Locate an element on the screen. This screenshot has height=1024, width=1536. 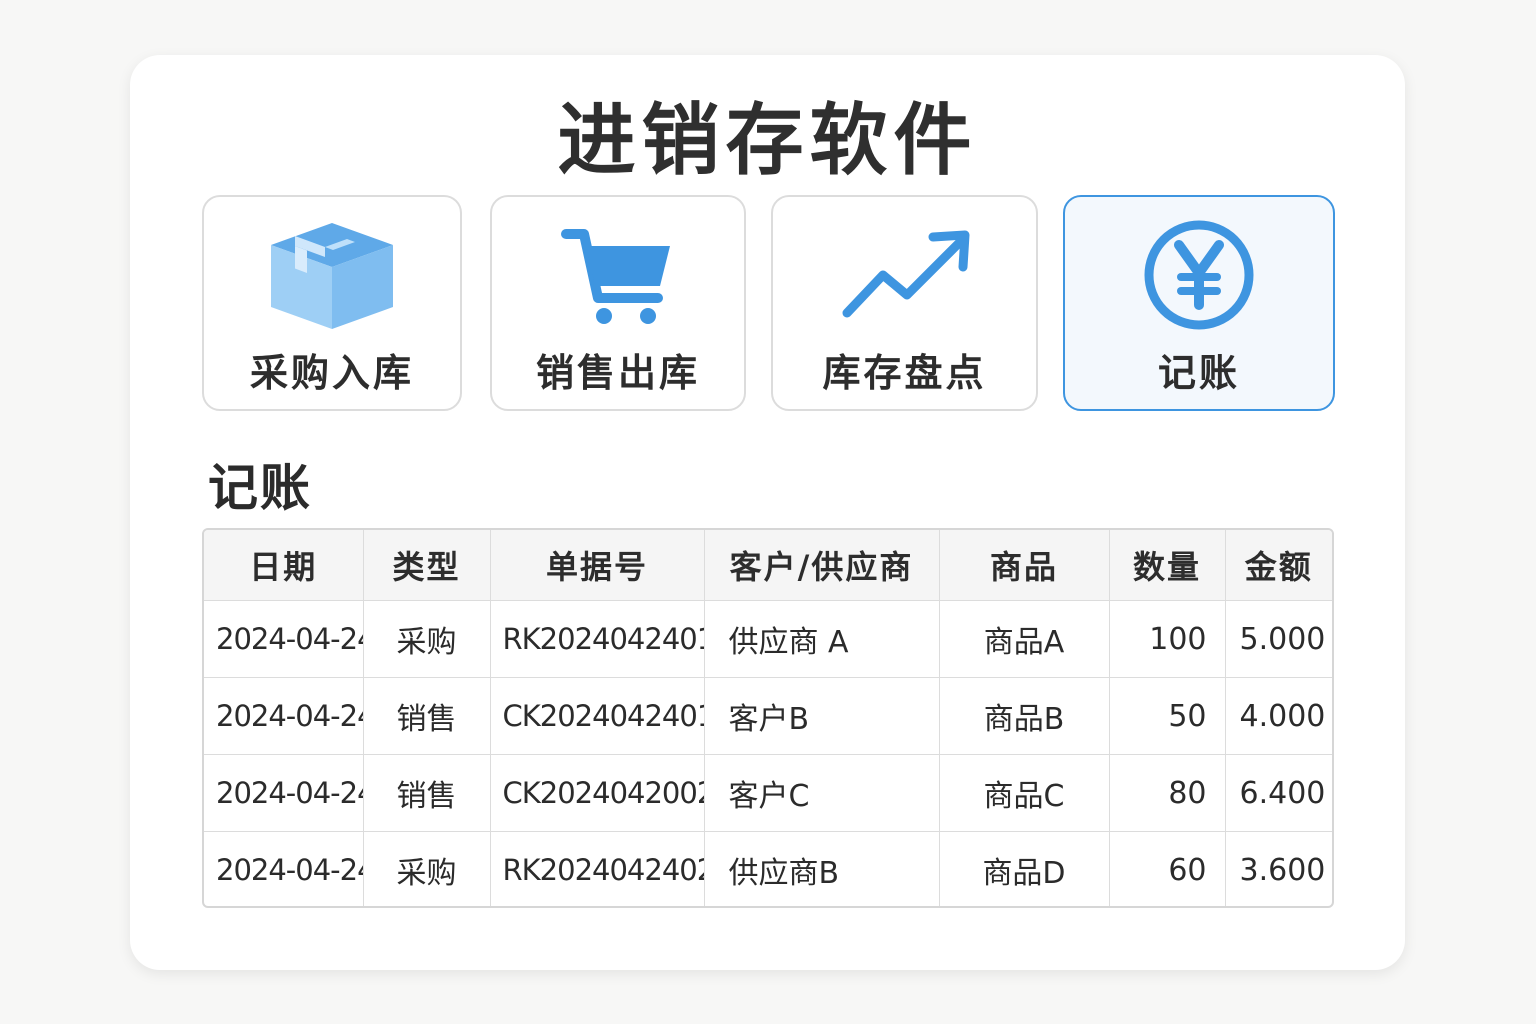
cell-qty: 100 is located at coordinates (1167, 639).